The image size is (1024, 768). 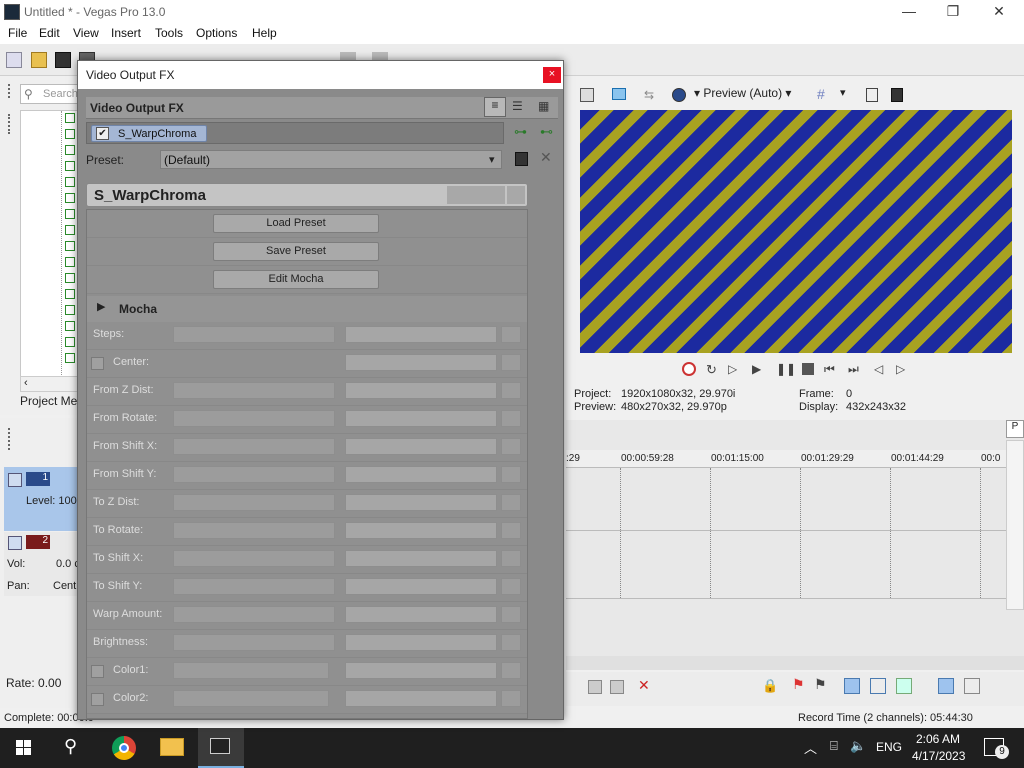 What do you see at coordinates (86, 33) in the screenshot?
I see `menu-view: View` at bounding box center [86, 33].